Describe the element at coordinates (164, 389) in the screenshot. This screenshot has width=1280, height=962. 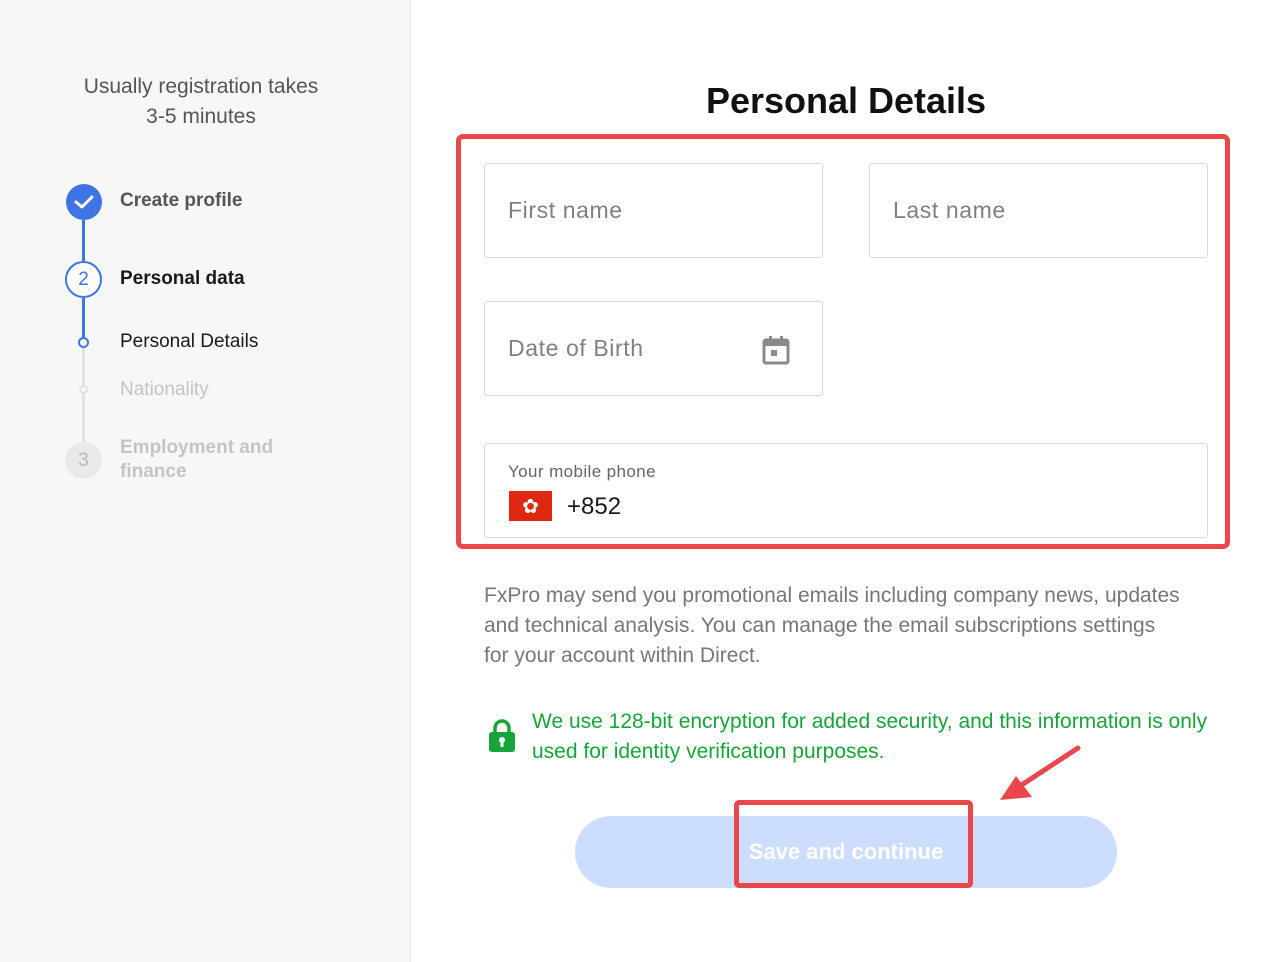
I see `substep-nationality: Nationality` at that location.